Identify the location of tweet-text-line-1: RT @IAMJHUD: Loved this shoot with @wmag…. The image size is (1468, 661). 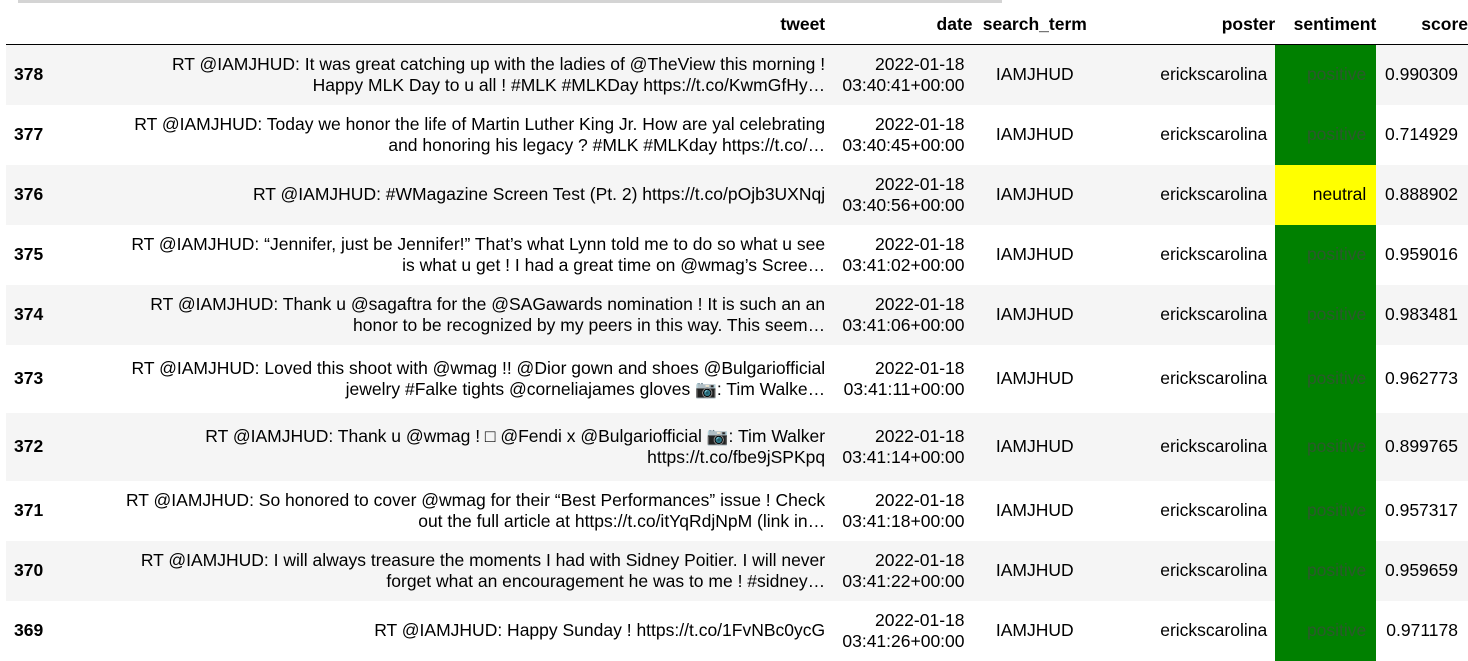
(478, 367).